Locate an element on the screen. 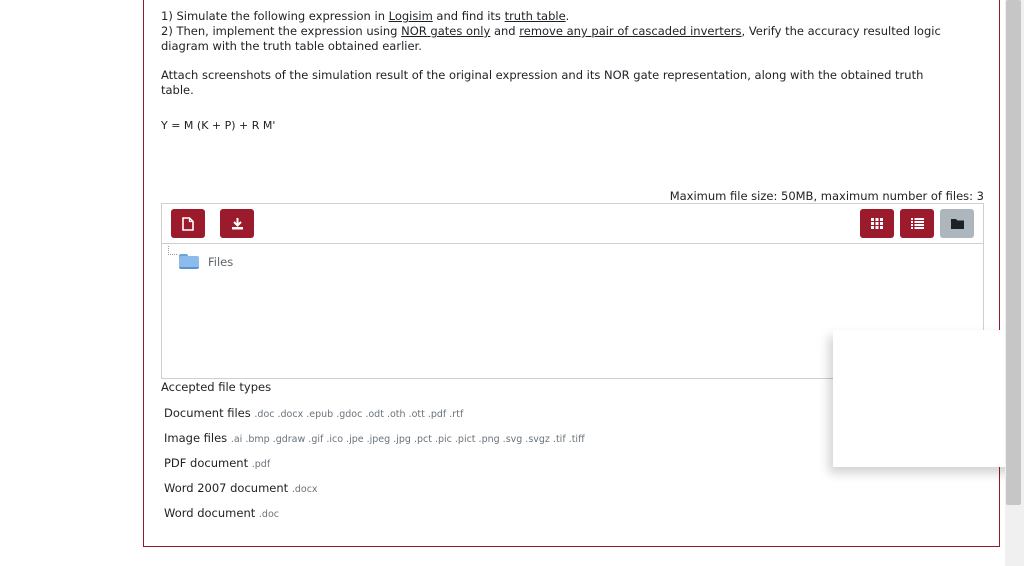 The width and height of the screenshot is (1024, 566). file-icon is located at coordinates (188, 223).